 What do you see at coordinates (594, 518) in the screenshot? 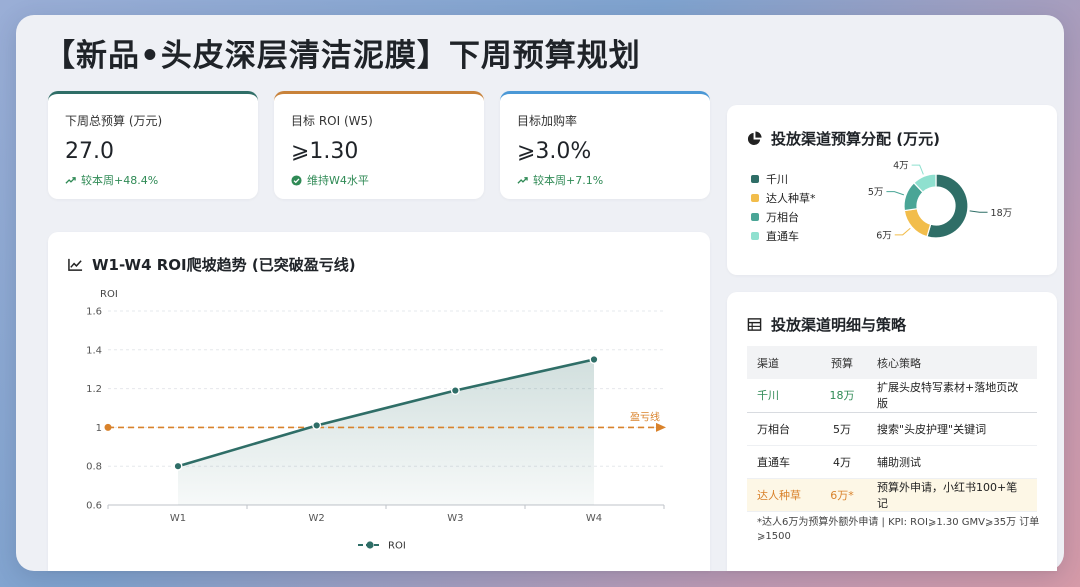
I see `x-tick-label: W4` at bounding box center [594, 518].